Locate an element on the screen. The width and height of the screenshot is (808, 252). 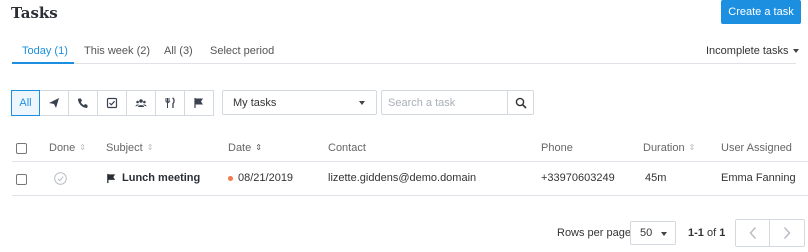
filter-all-button: All is located at coordinates (25, 103).